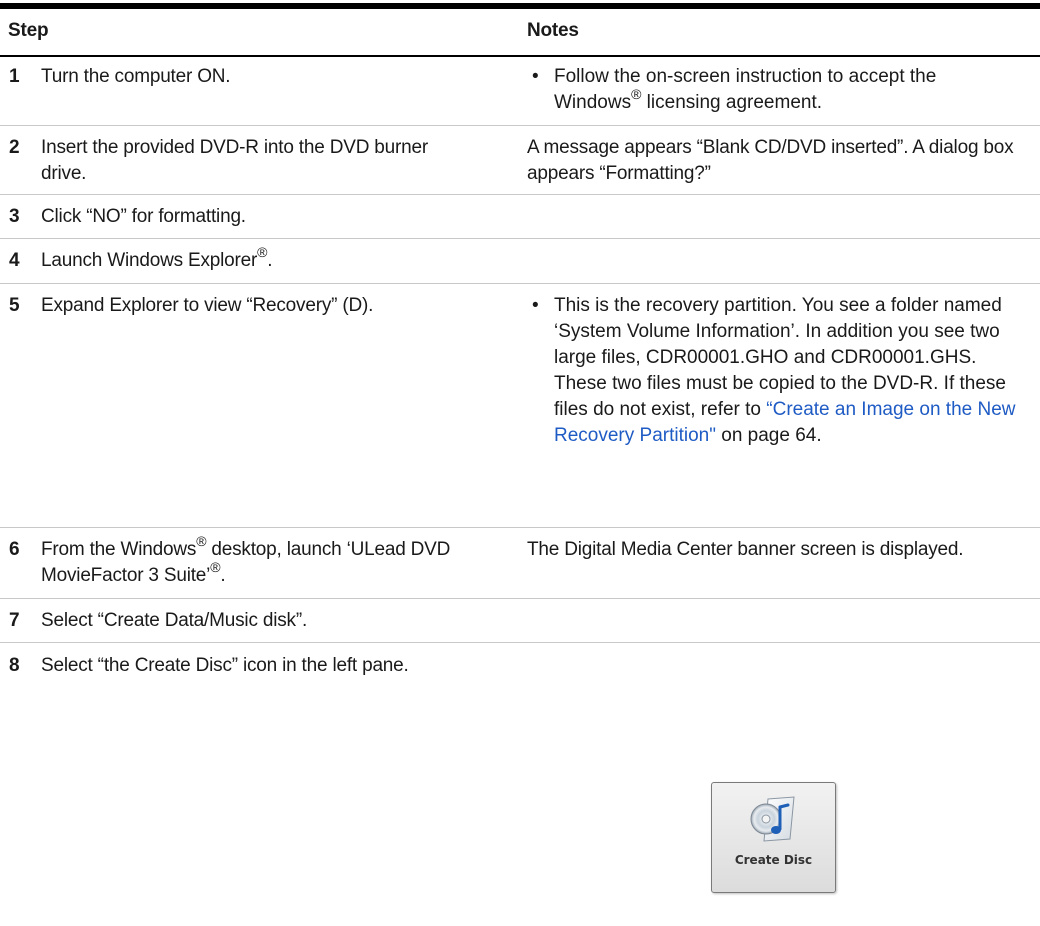 The width and height of the screenshot is (1040, 926). What do you see at coordinates (14, 147) in the screenshot?
I see `step-number: 2` at bounding box center [14, 147].